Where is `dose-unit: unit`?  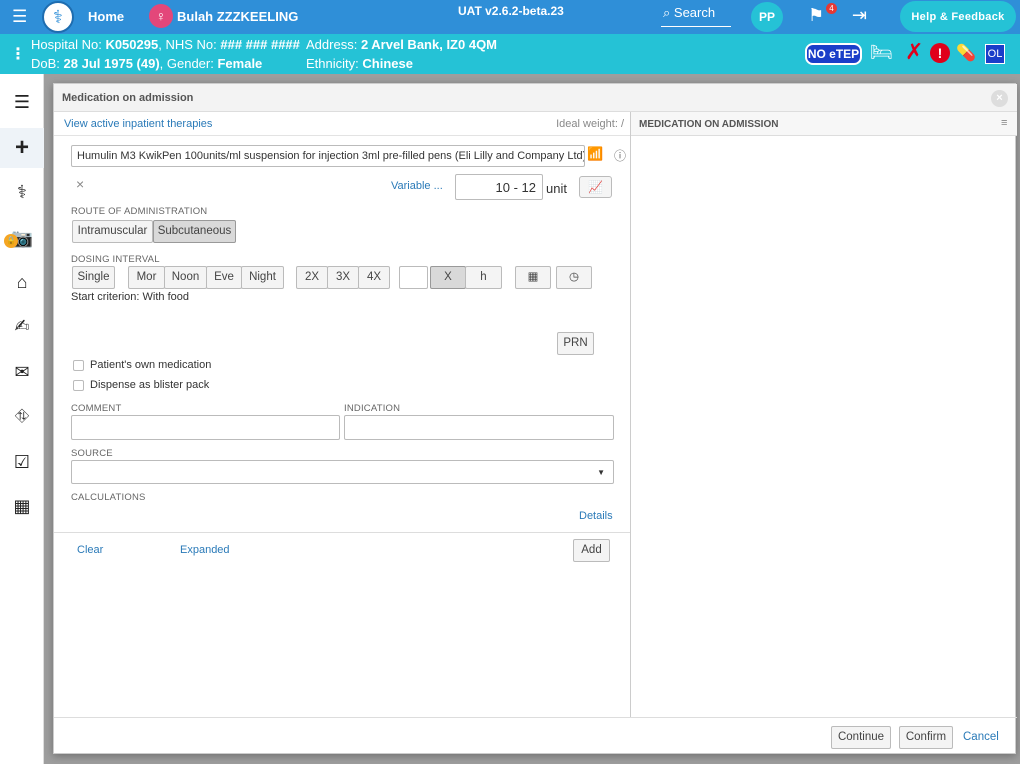
dose-unit: unit is located at coordinates (556, 188).